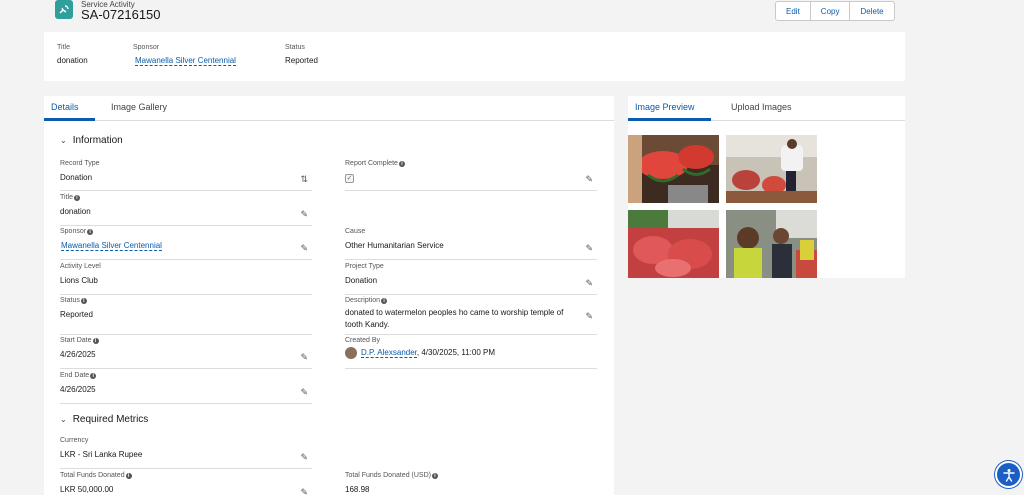 The width and height of the screenshot is (1024, 495). What do you see at coordinates (761, 107) in the screenshot?
I see `tab-upload-images: Upload Images` at bounding box center [761, 107].